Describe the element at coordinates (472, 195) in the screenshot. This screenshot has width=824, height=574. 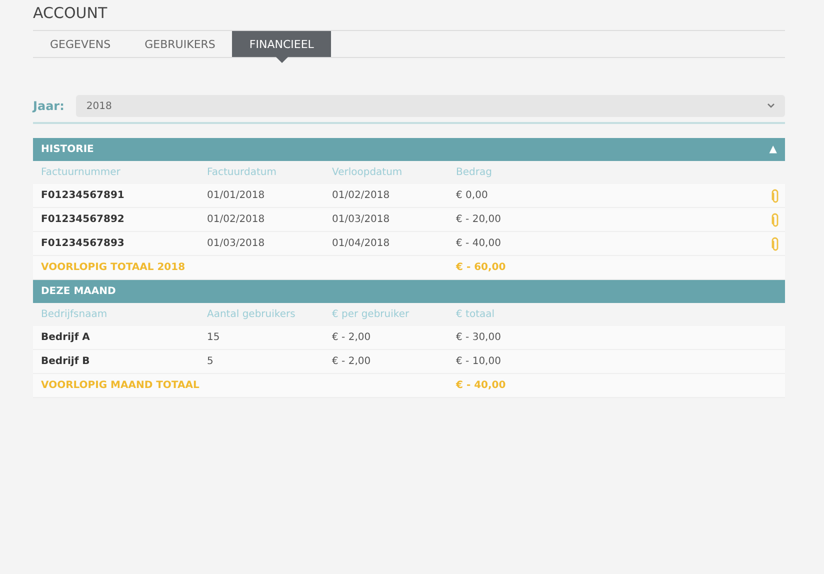
I see `table-cell-text: € 0,00` at that location.